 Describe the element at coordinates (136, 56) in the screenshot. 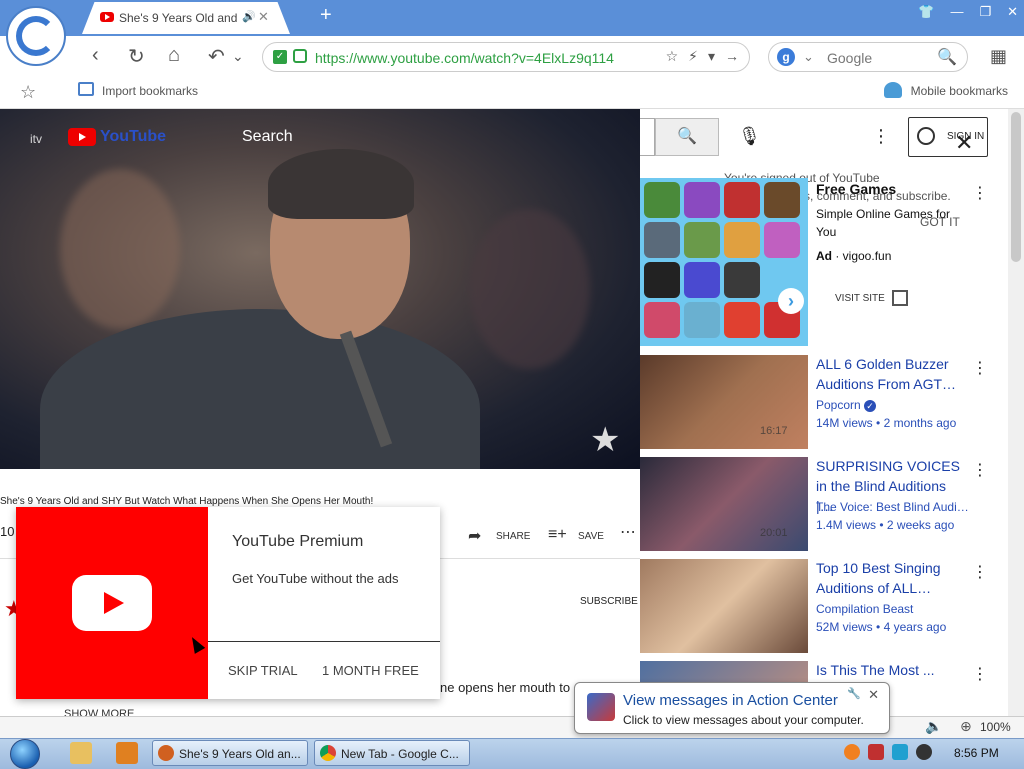

I see `reload-button: ↻` at that location.